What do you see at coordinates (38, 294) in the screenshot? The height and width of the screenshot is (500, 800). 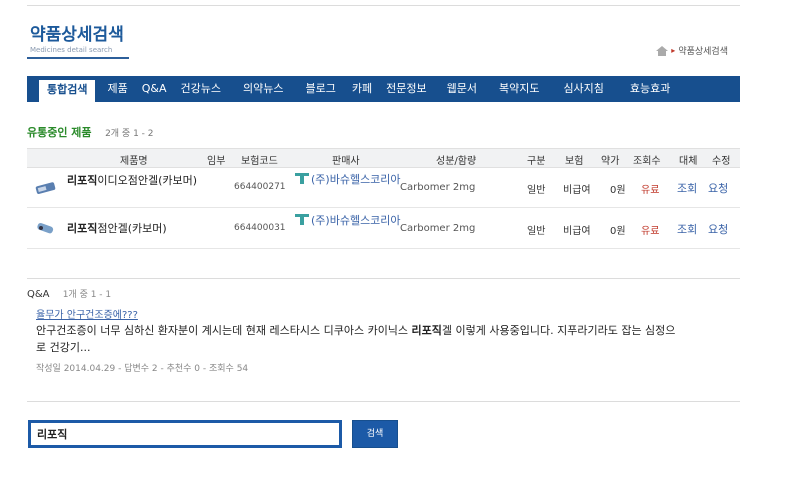 I see `qa-section-title: Q&A` at bounding box center [38, 294].